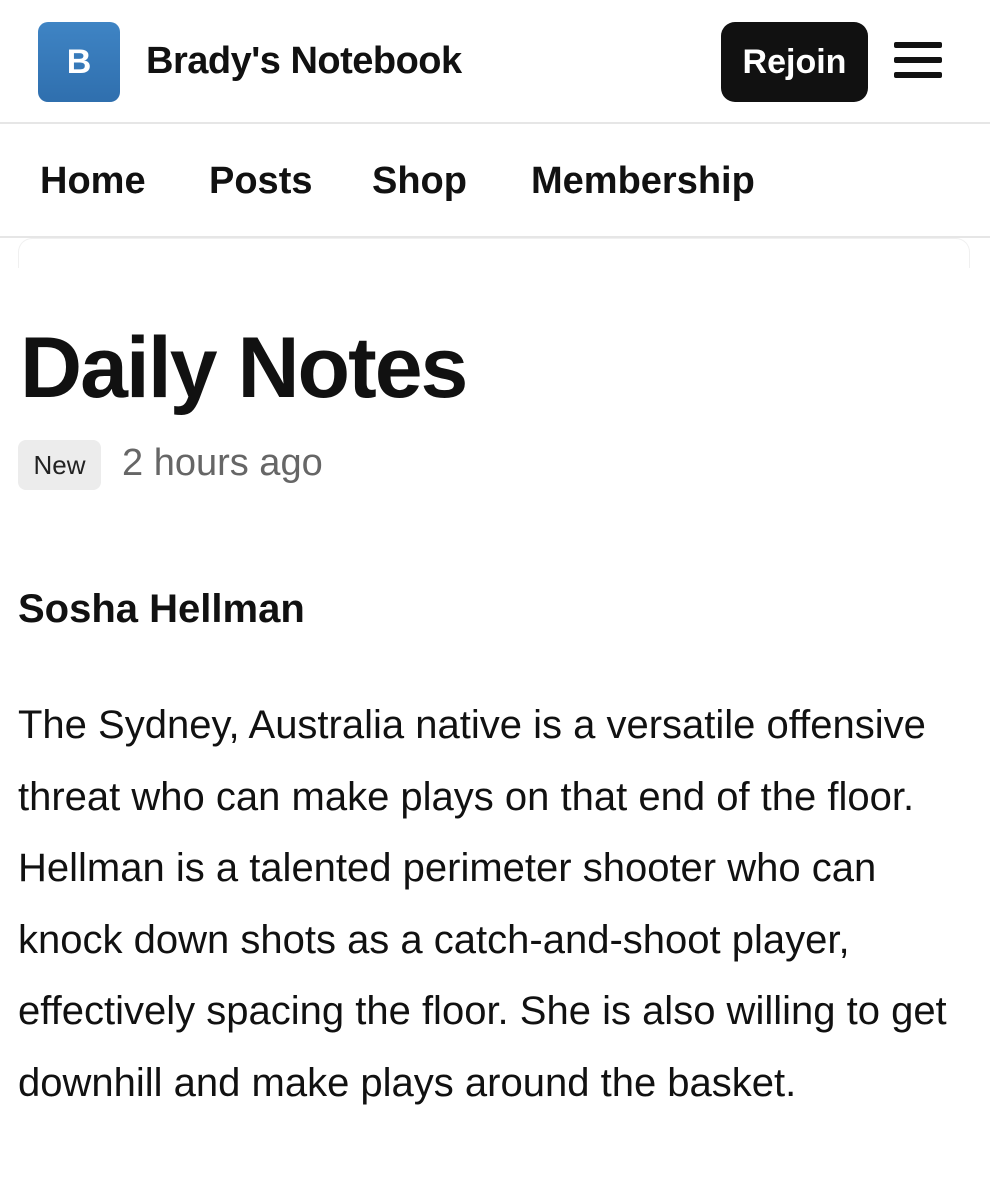 Image resolution: width=990 pixels, height=1200 pixels. What do you see at coordinates (304, 61) in the screenshot?
I see `site-title: Brady's Notebook` at bounding box center [304, 61].